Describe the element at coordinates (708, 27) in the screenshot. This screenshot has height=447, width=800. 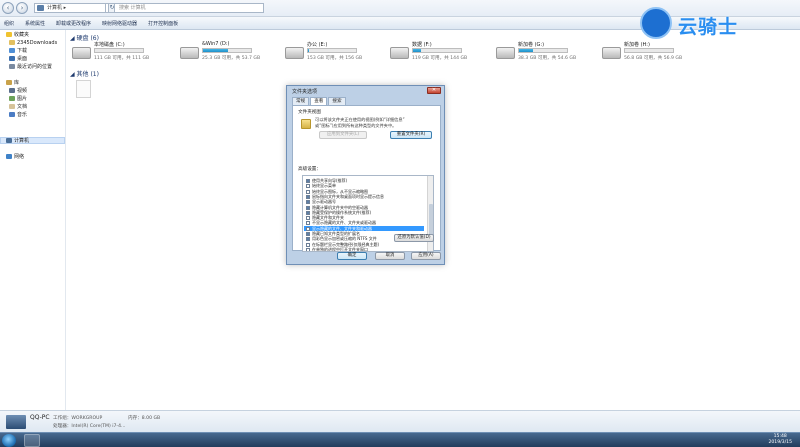
I see `watermark-text: 云骑士` at that location.